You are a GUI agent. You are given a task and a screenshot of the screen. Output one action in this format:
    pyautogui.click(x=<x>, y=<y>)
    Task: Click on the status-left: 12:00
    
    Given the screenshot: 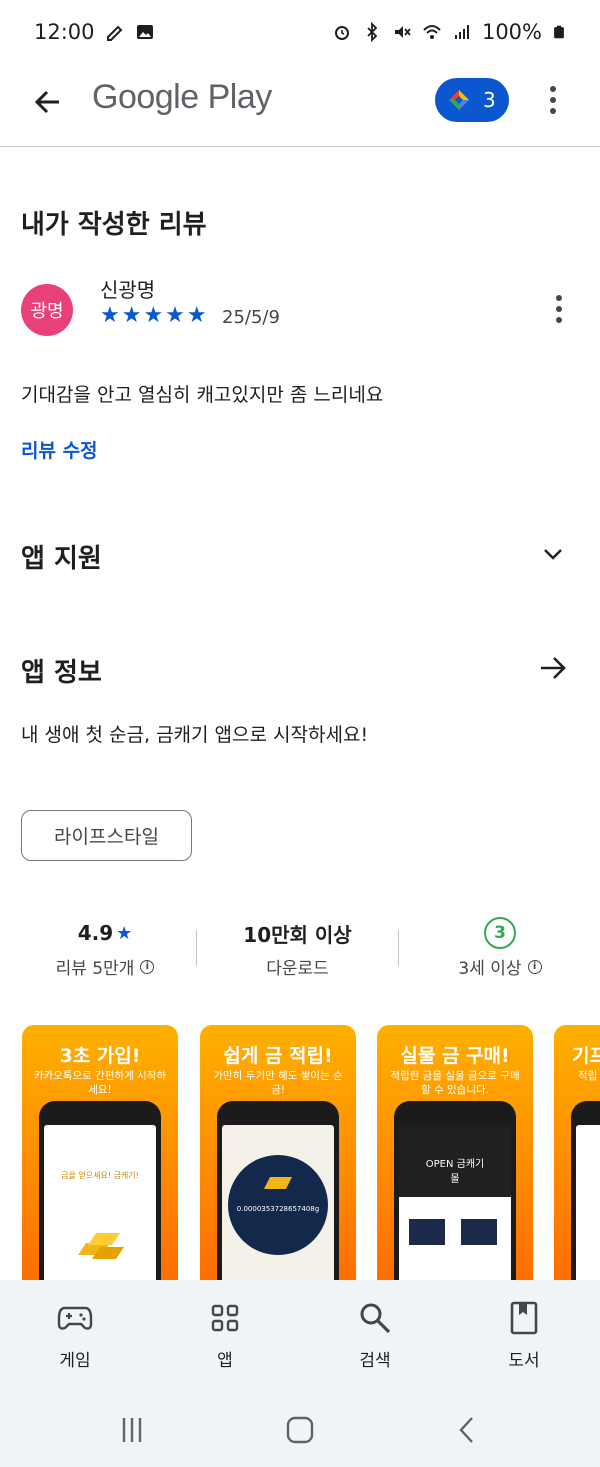 What is the action you would take?
    pyautogui.click(x=94, y=32)
    